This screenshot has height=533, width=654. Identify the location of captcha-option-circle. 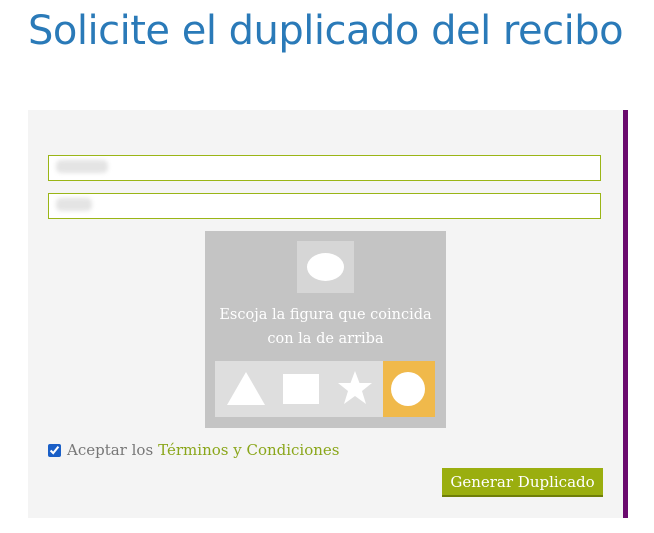
(409, 389).